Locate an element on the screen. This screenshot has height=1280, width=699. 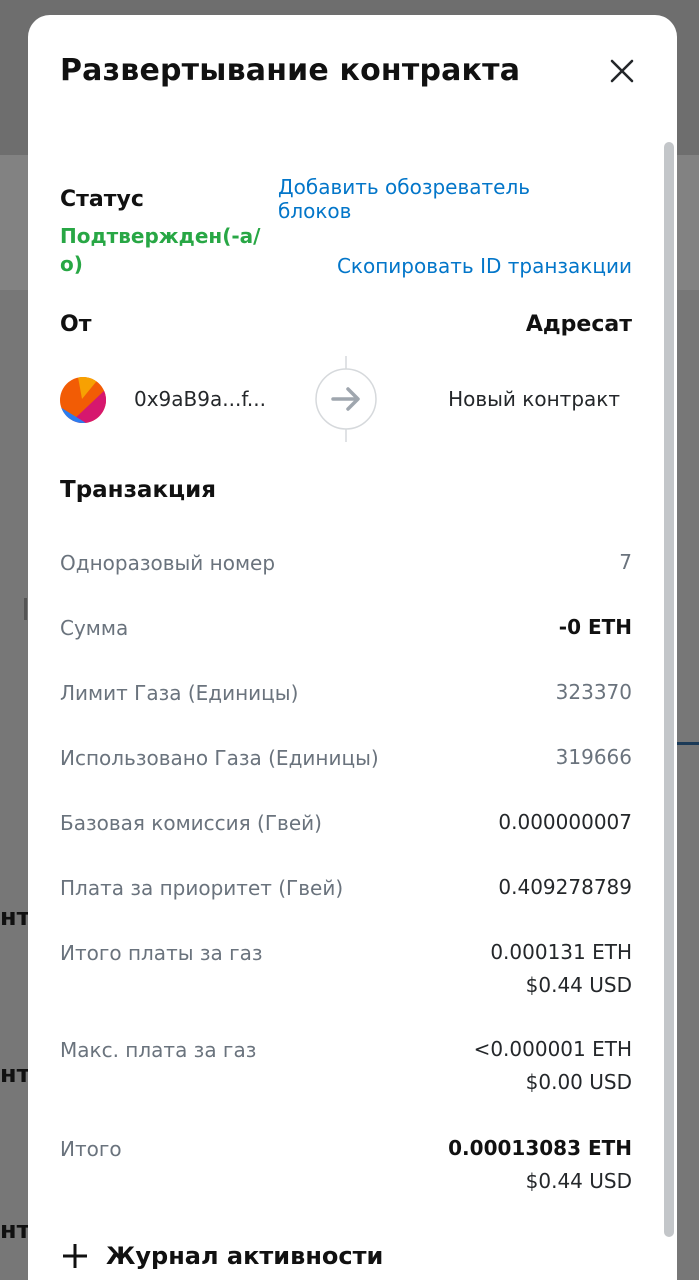
jazzicon-icon is located at coordinates (83, 400).